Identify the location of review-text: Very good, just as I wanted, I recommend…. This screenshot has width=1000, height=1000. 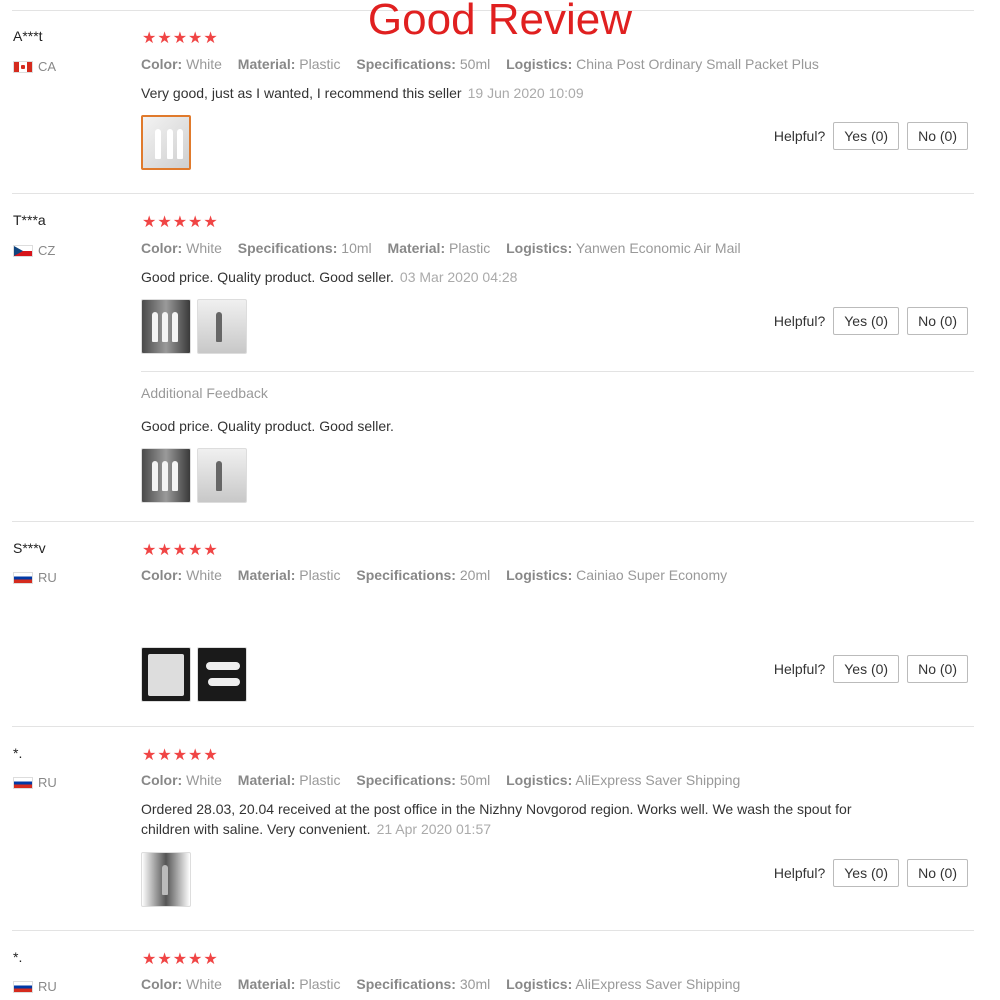
(511, 93).